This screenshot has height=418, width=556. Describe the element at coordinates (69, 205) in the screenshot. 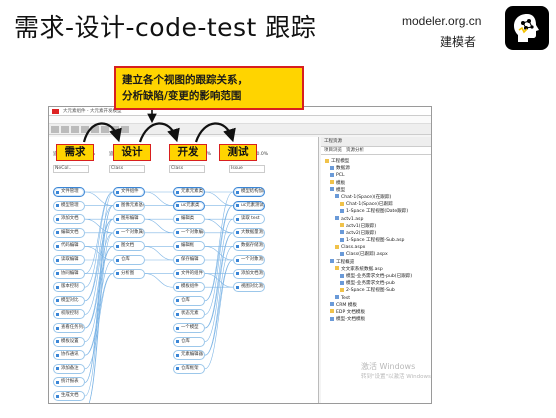

I see `trace-node: 模型管理` at that location.